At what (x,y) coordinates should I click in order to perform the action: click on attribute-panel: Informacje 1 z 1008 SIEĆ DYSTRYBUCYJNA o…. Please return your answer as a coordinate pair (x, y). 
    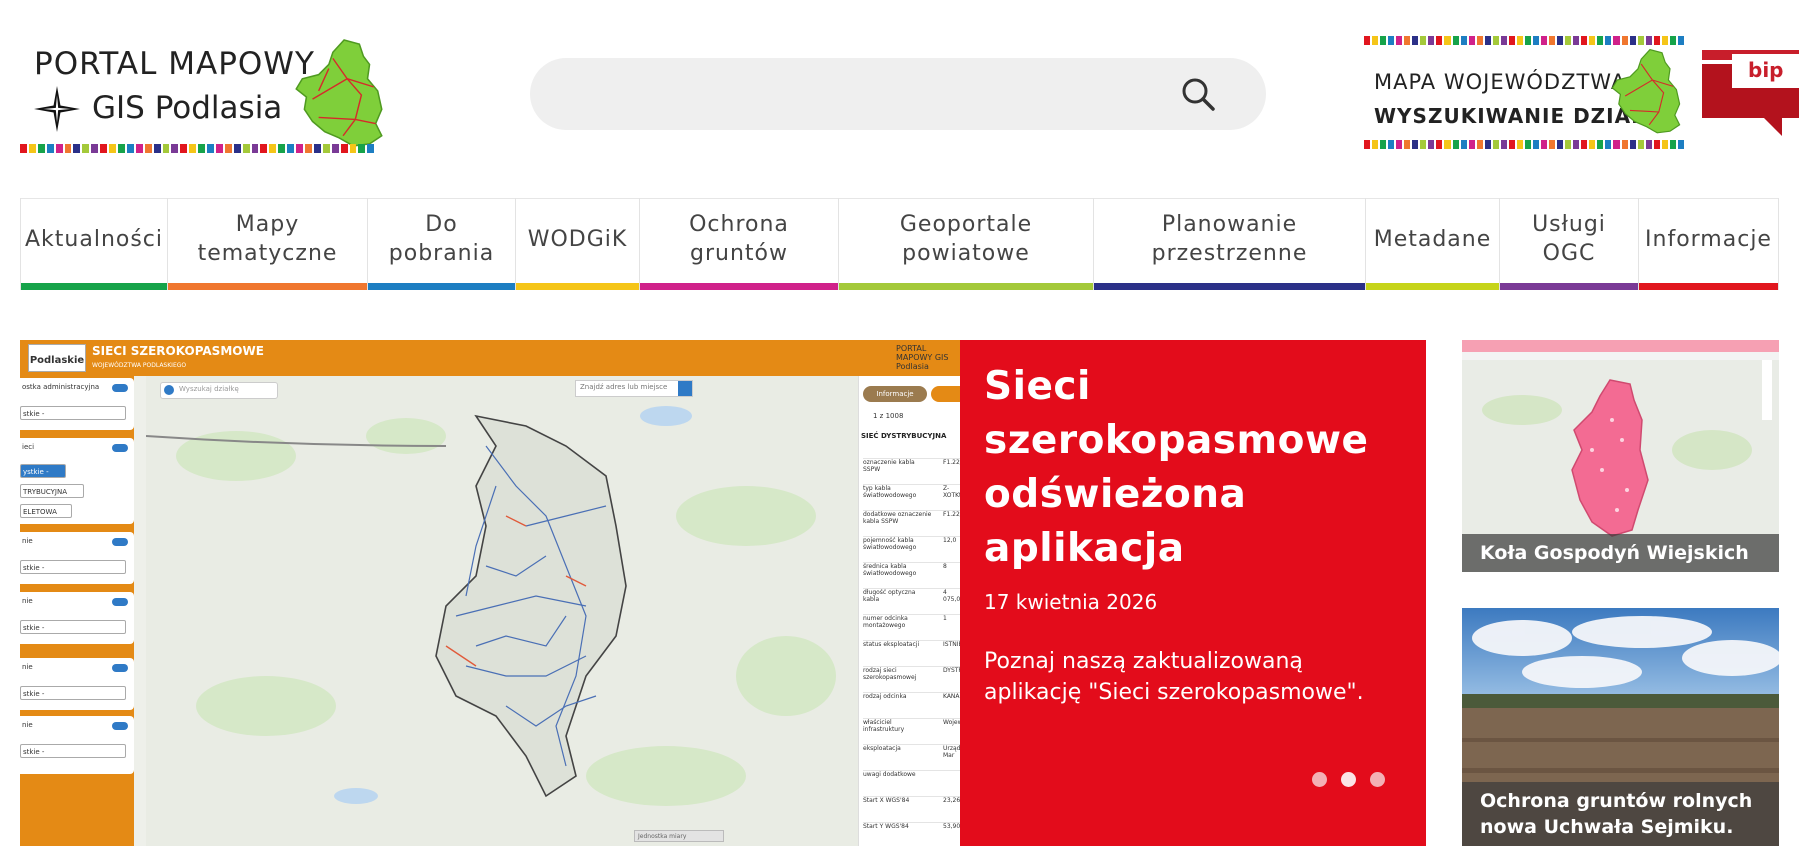
    Looking at the image, I should click on (909, 611).